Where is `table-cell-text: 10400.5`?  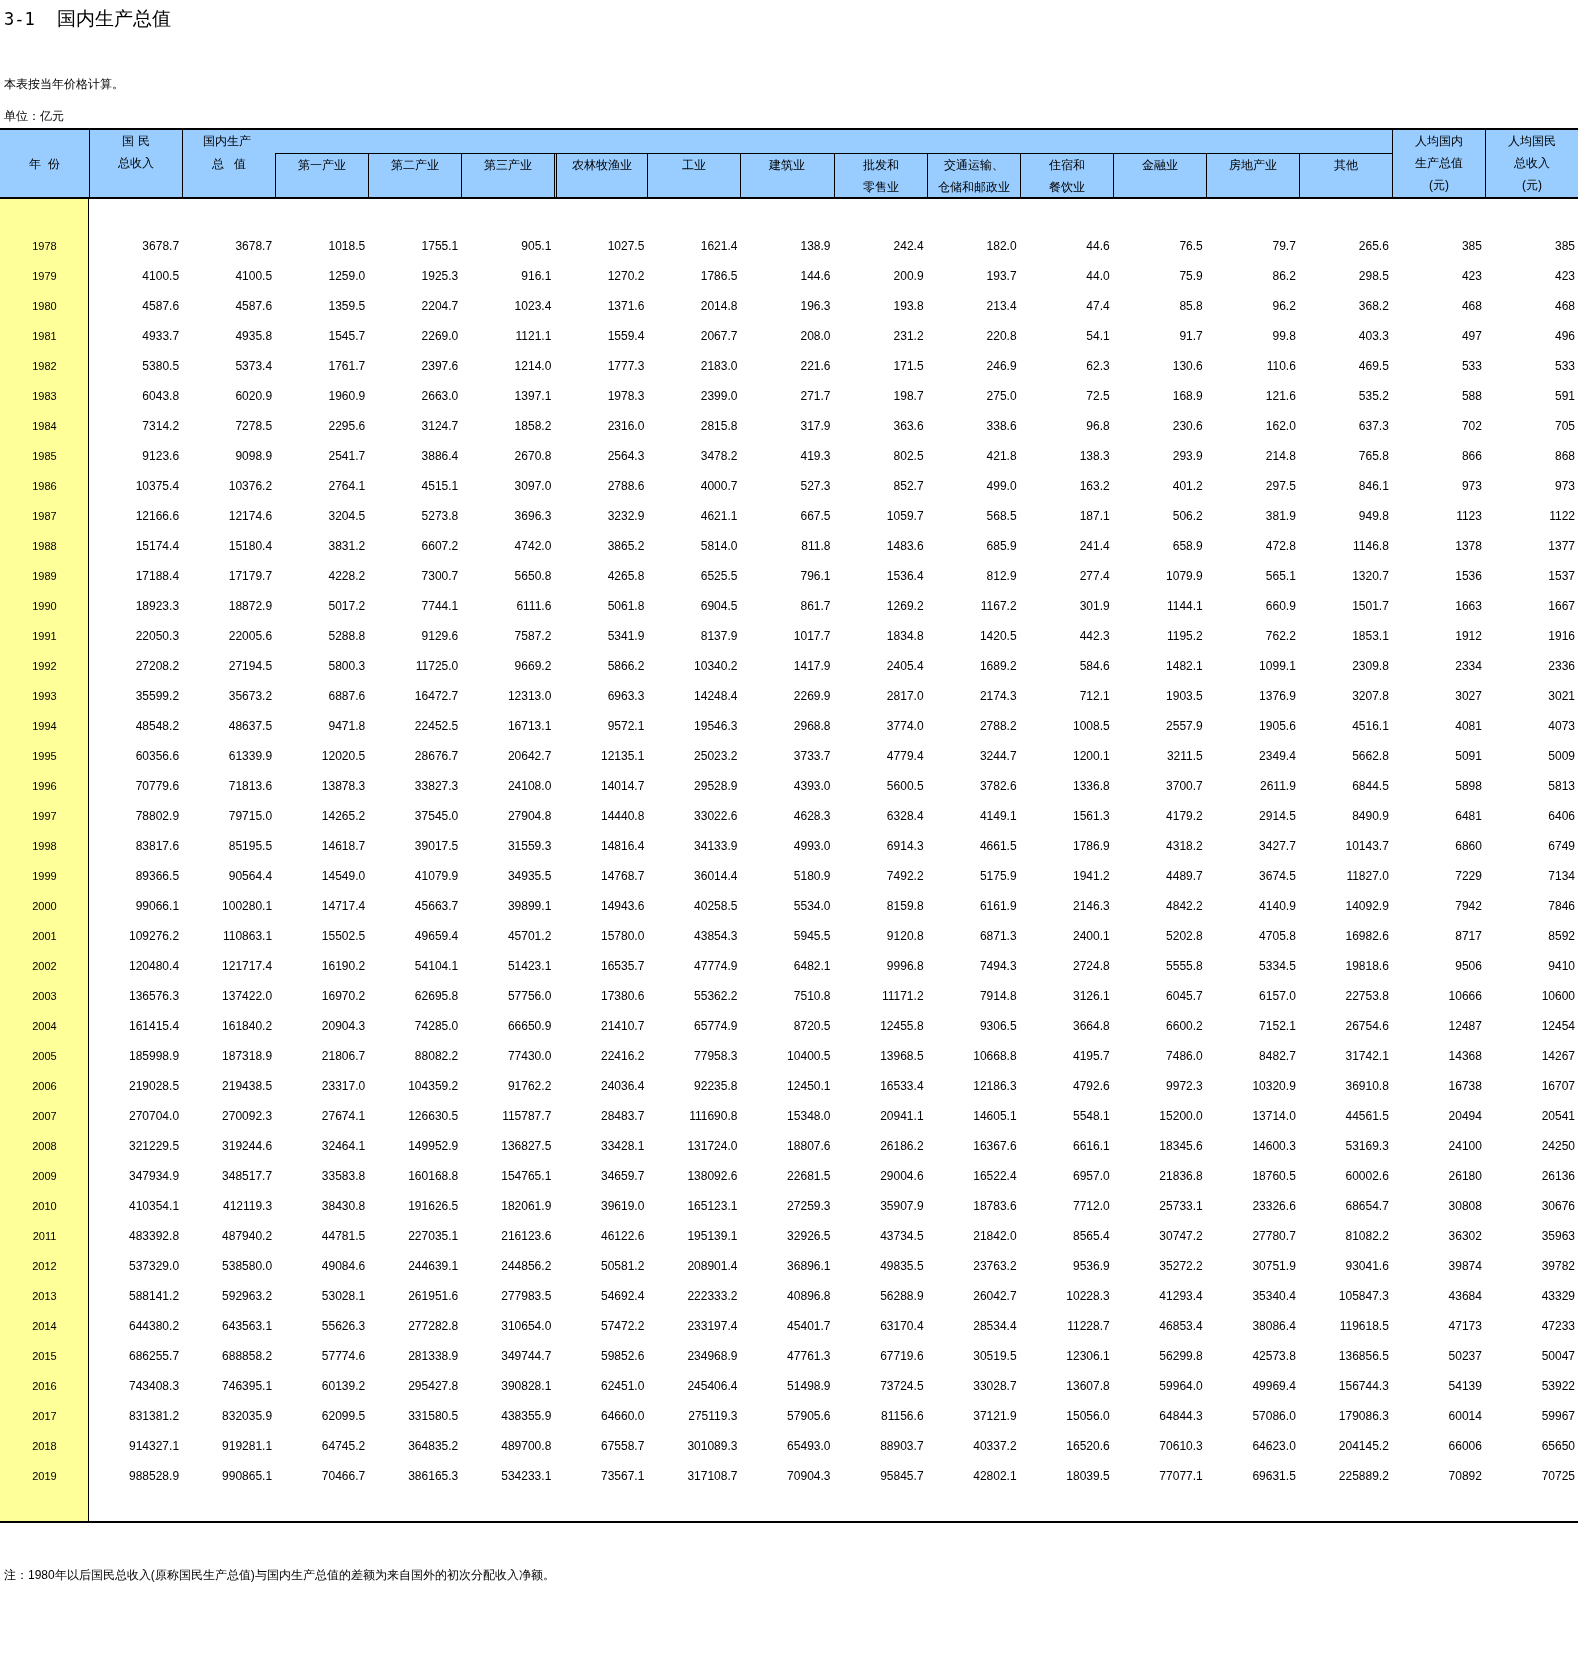 table-cell-text: 10400.5 is located at coordinates (809, 1056).